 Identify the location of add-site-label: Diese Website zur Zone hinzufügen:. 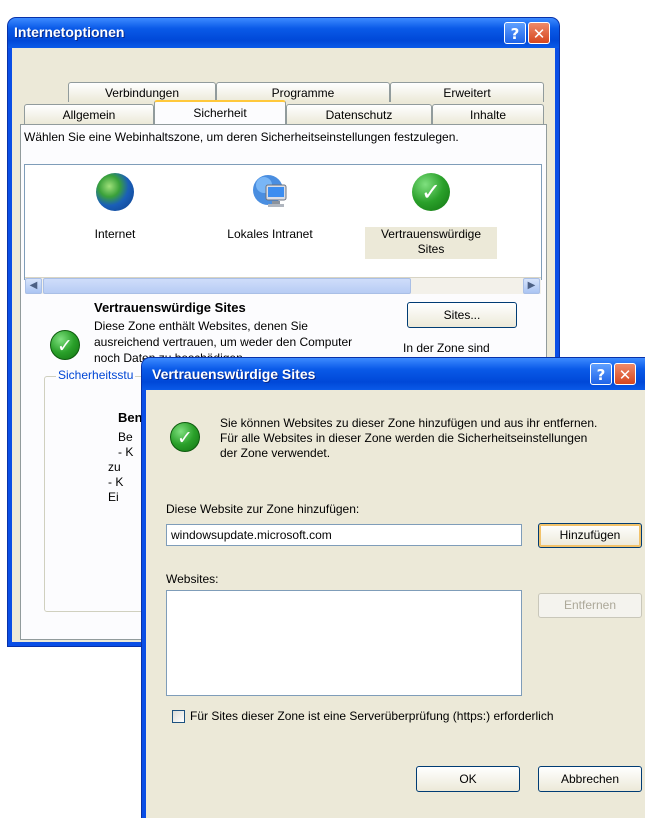
(263, 509).